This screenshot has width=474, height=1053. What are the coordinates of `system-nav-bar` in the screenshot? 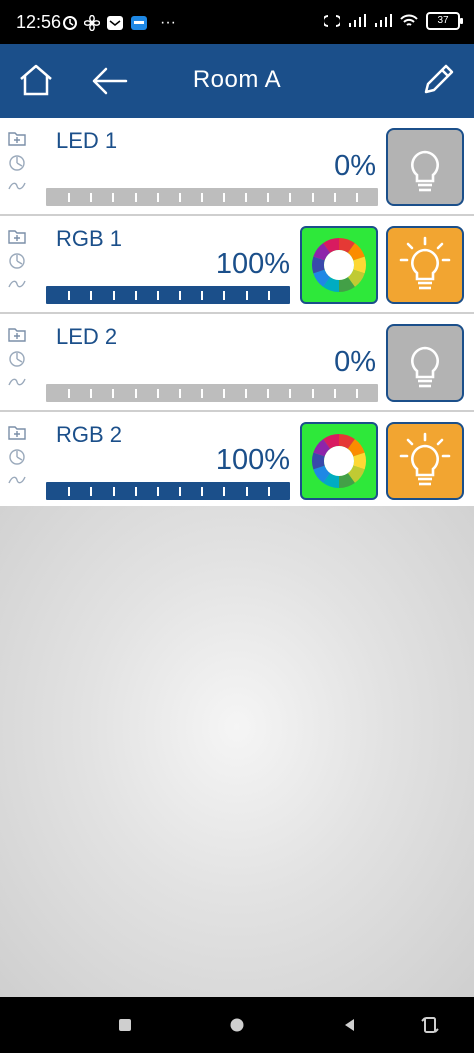 It's located at (237, 1025).